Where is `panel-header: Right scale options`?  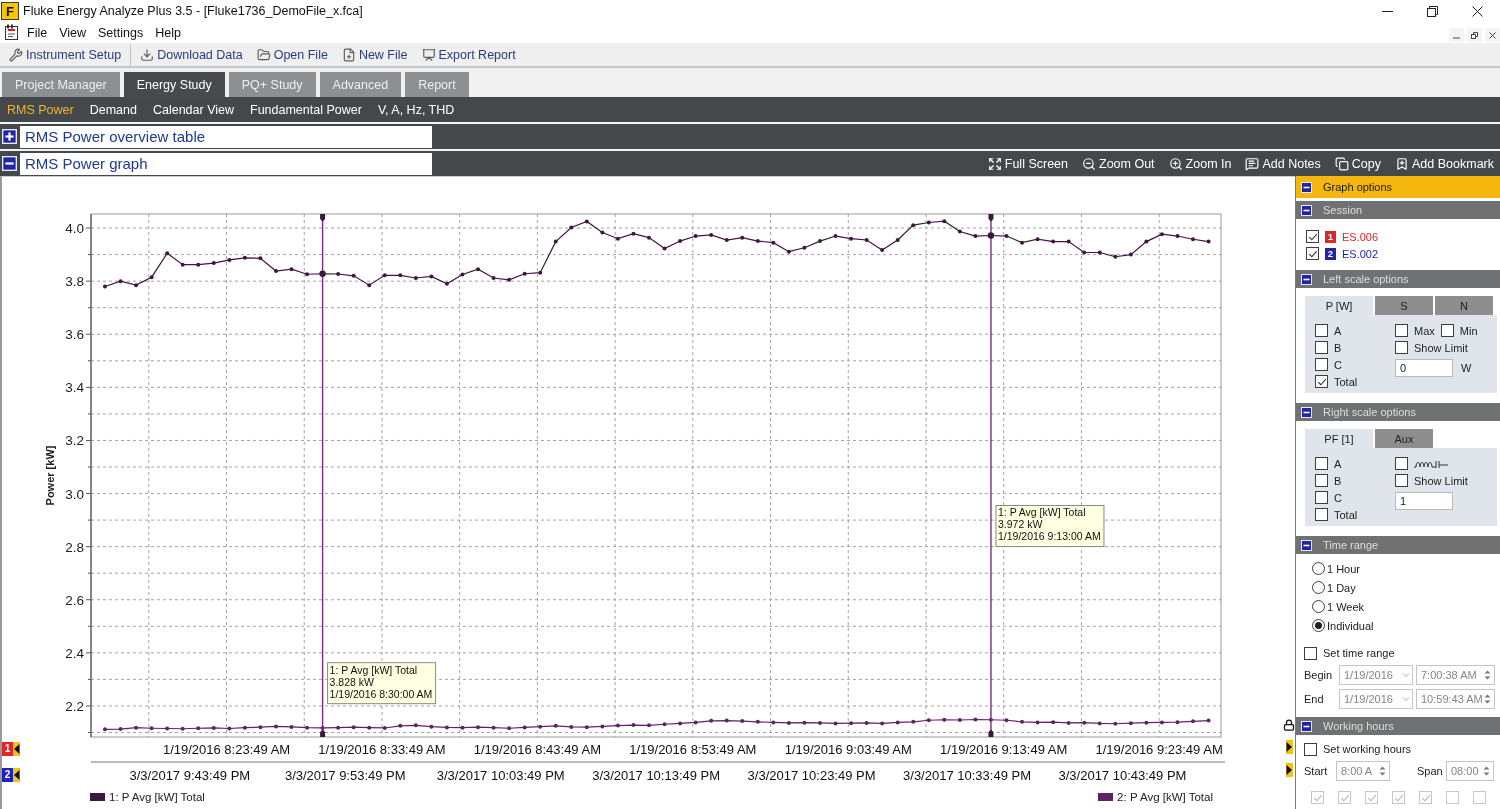
panel-header: Right scale options is located at coordinates (1398, 412).